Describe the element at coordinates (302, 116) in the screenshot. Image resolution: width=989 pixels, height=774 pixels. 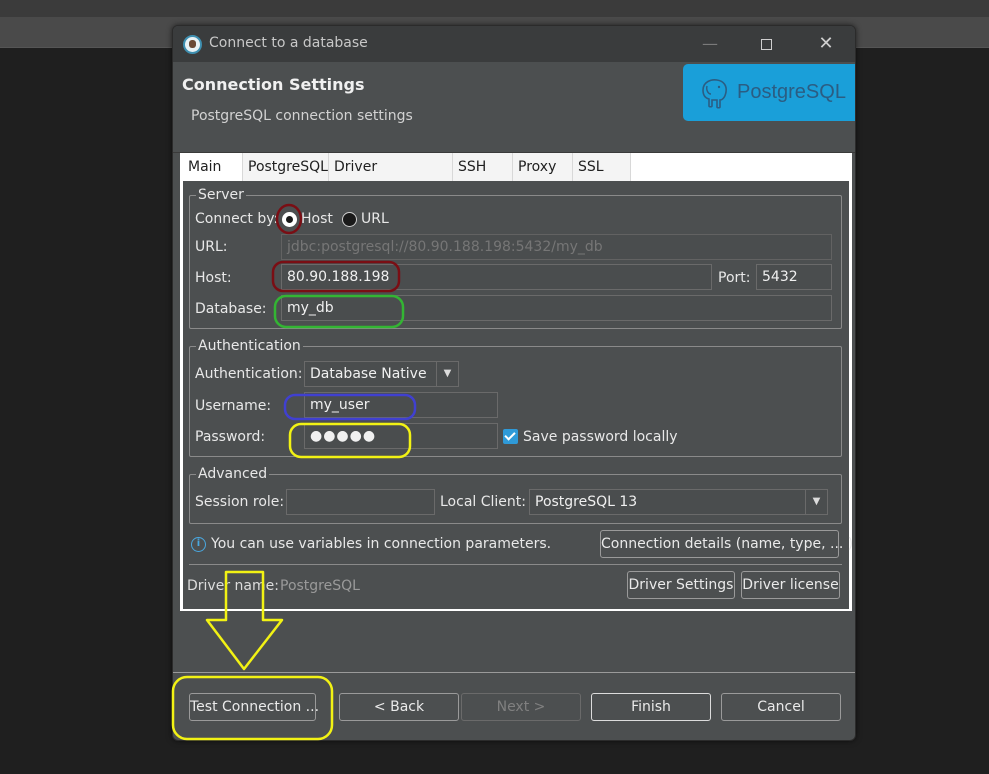
I see `page-subtitle: PostgreSQL connection settings` at that location.